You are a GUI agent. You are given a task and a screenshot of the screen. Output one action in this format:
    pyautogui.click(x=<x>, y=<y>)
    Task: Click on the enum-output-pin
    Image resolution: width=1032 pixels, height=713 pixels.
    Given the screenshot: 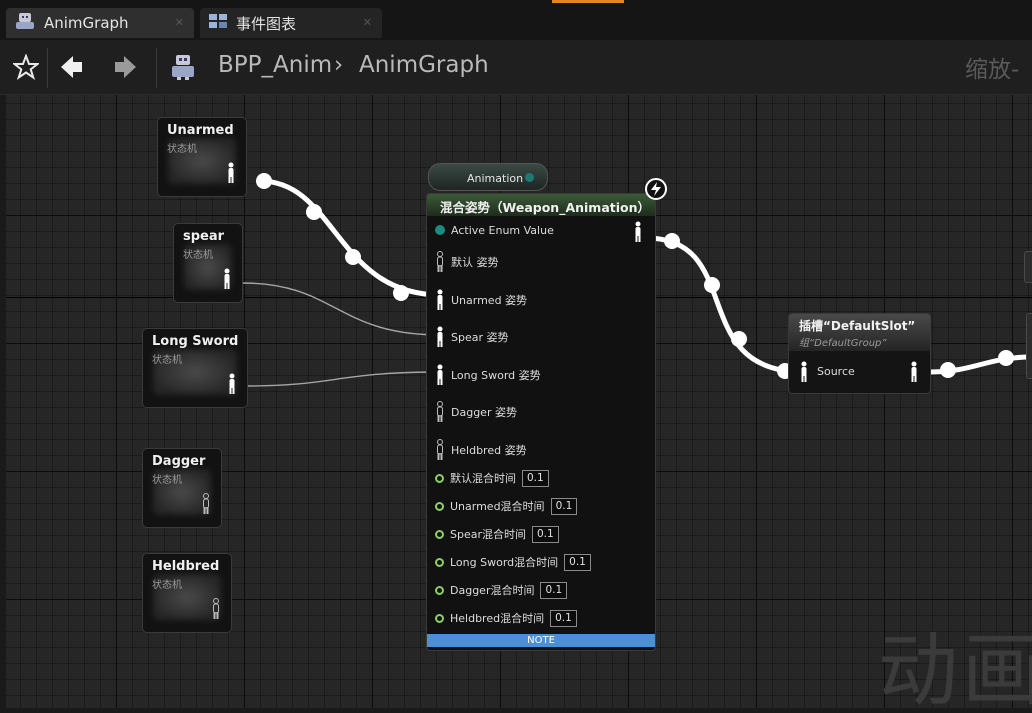 What is the action you would take?
    pyautogui.click(x=529, y=177)
    